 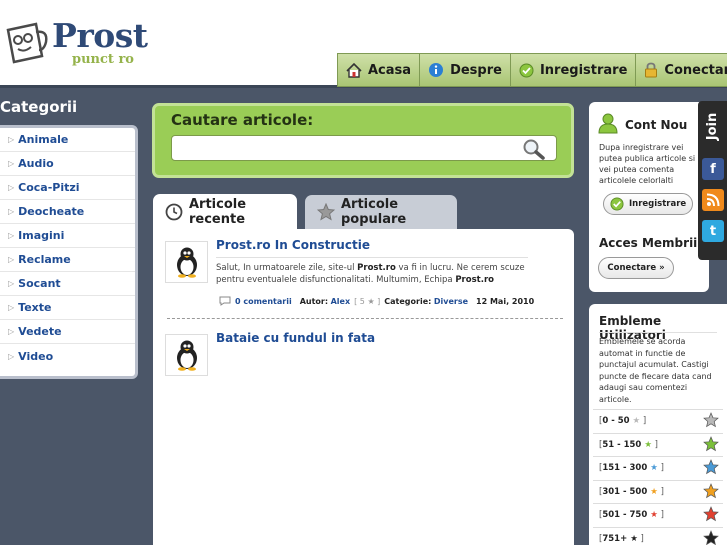 I want to click on category-link: Diverse, so click(x=451, y=301).